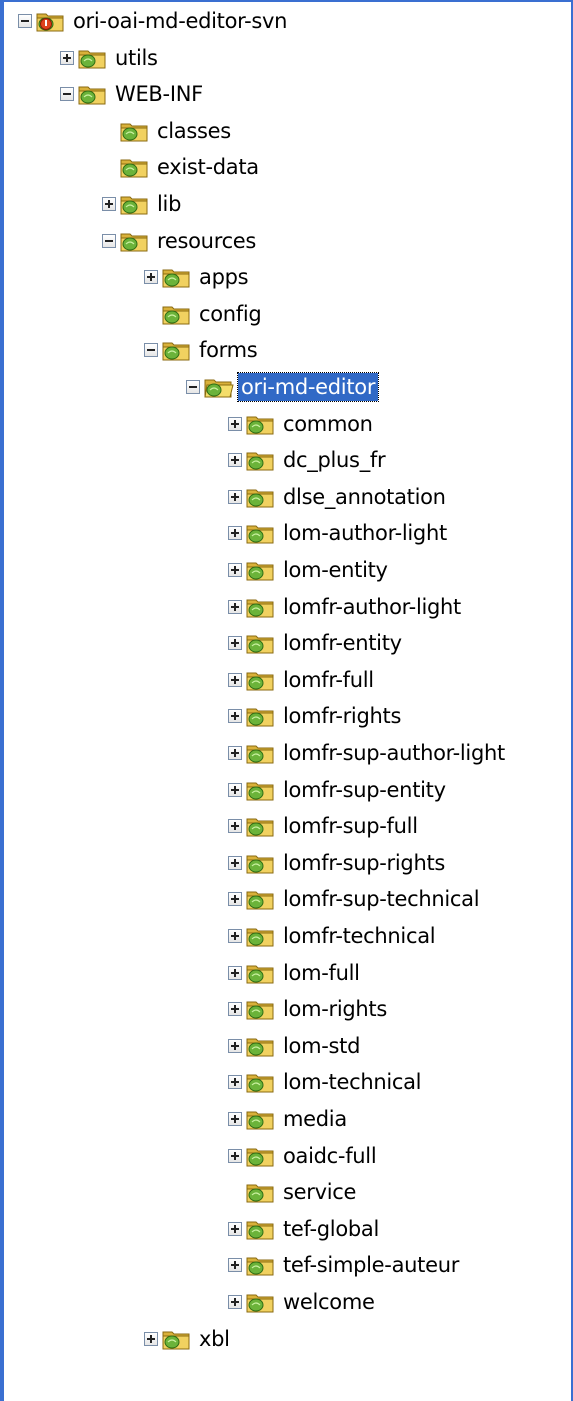 This screenshot has height=1401, width=573. I want to click on tree-node: dc_plus_fr, so click(286, 461).